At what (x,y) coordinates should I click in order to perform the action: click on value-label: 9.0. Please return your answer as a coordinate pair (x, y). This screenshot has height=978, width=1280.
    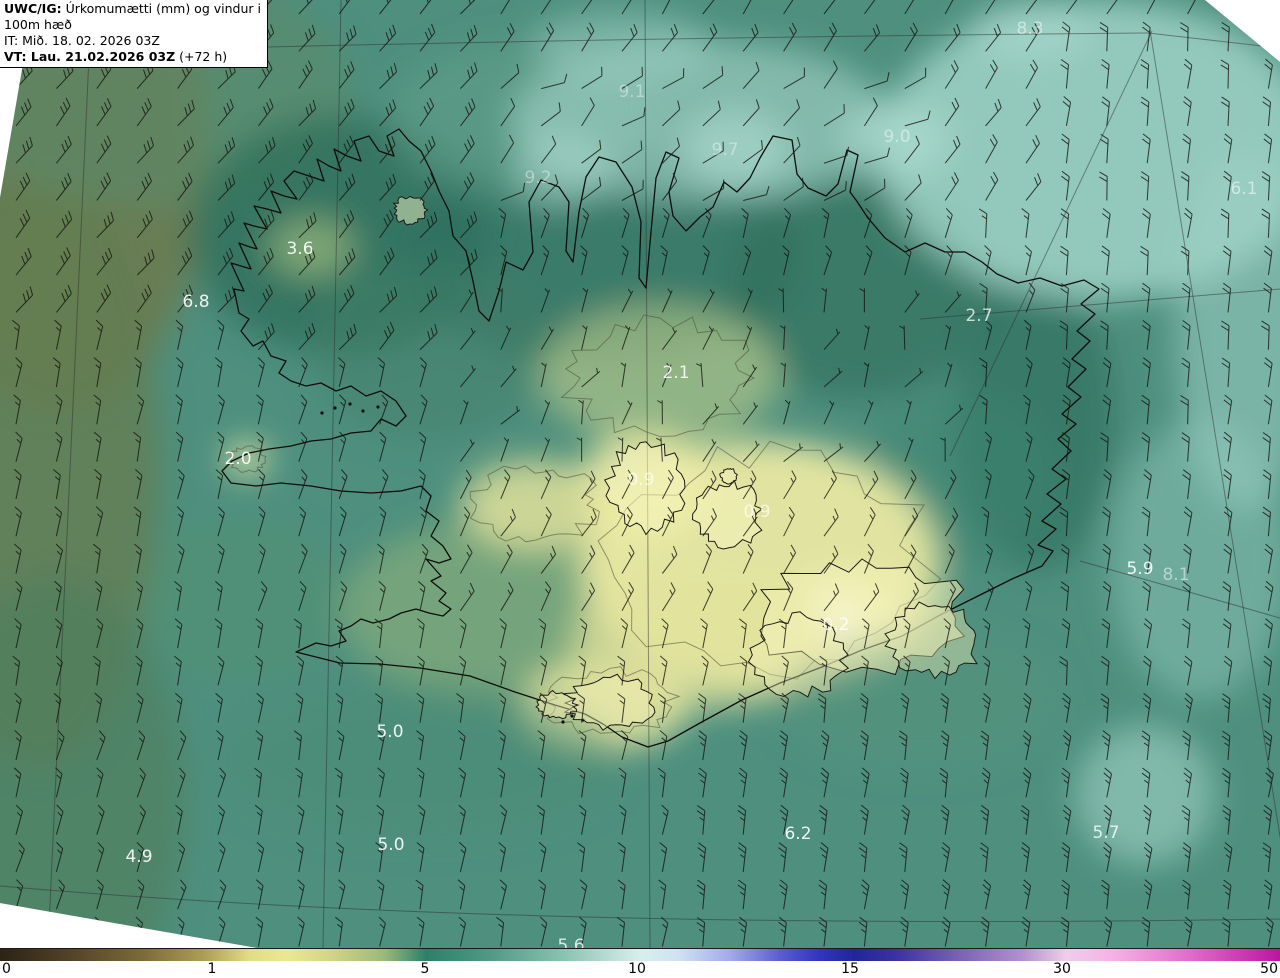
    Looking at the image, I should click on (896, 137).